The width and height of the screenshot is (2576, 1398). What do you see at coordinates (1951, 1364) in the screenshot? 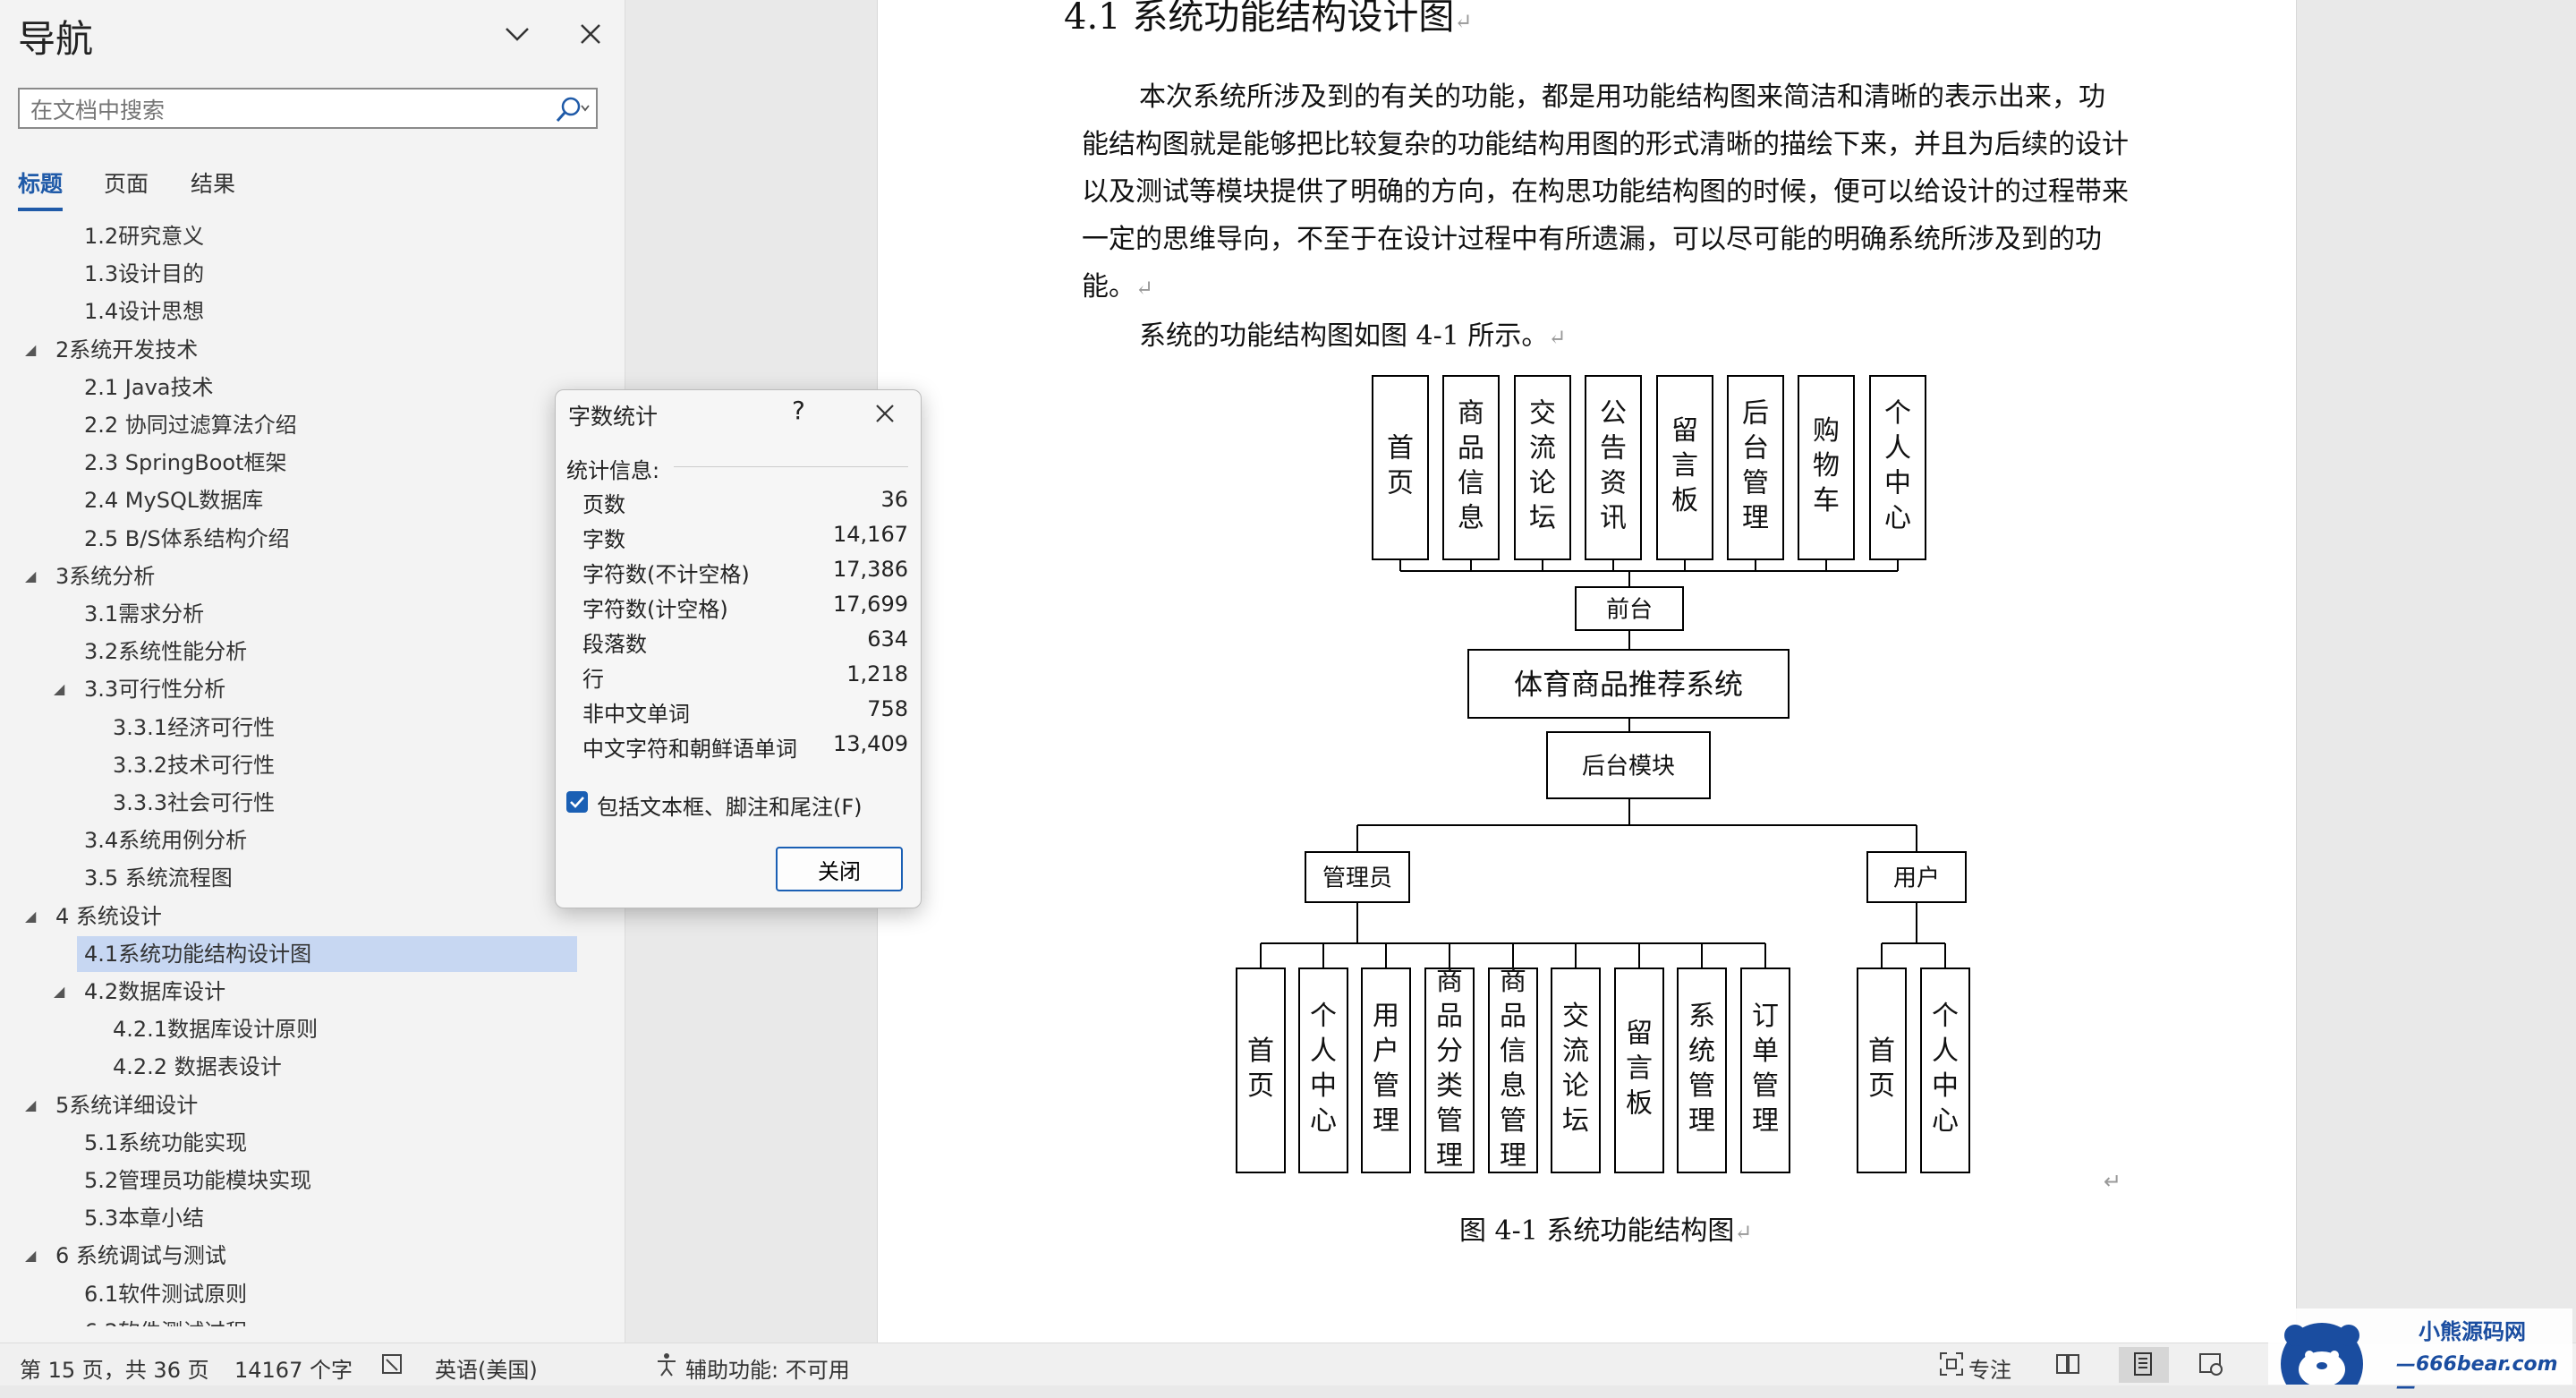
I see `focus-icon` at bounding box center [1951, 1364].